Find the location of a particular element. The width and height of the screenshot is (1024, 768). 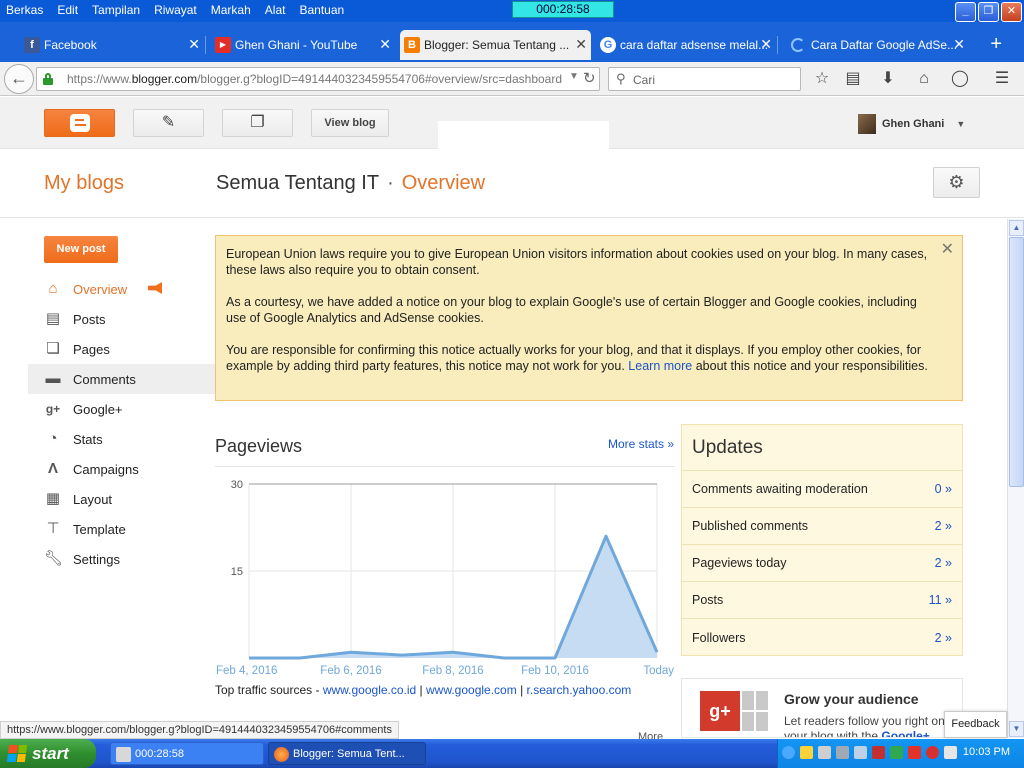

posts-icon: ▤ is located at coordinates (53, 318).